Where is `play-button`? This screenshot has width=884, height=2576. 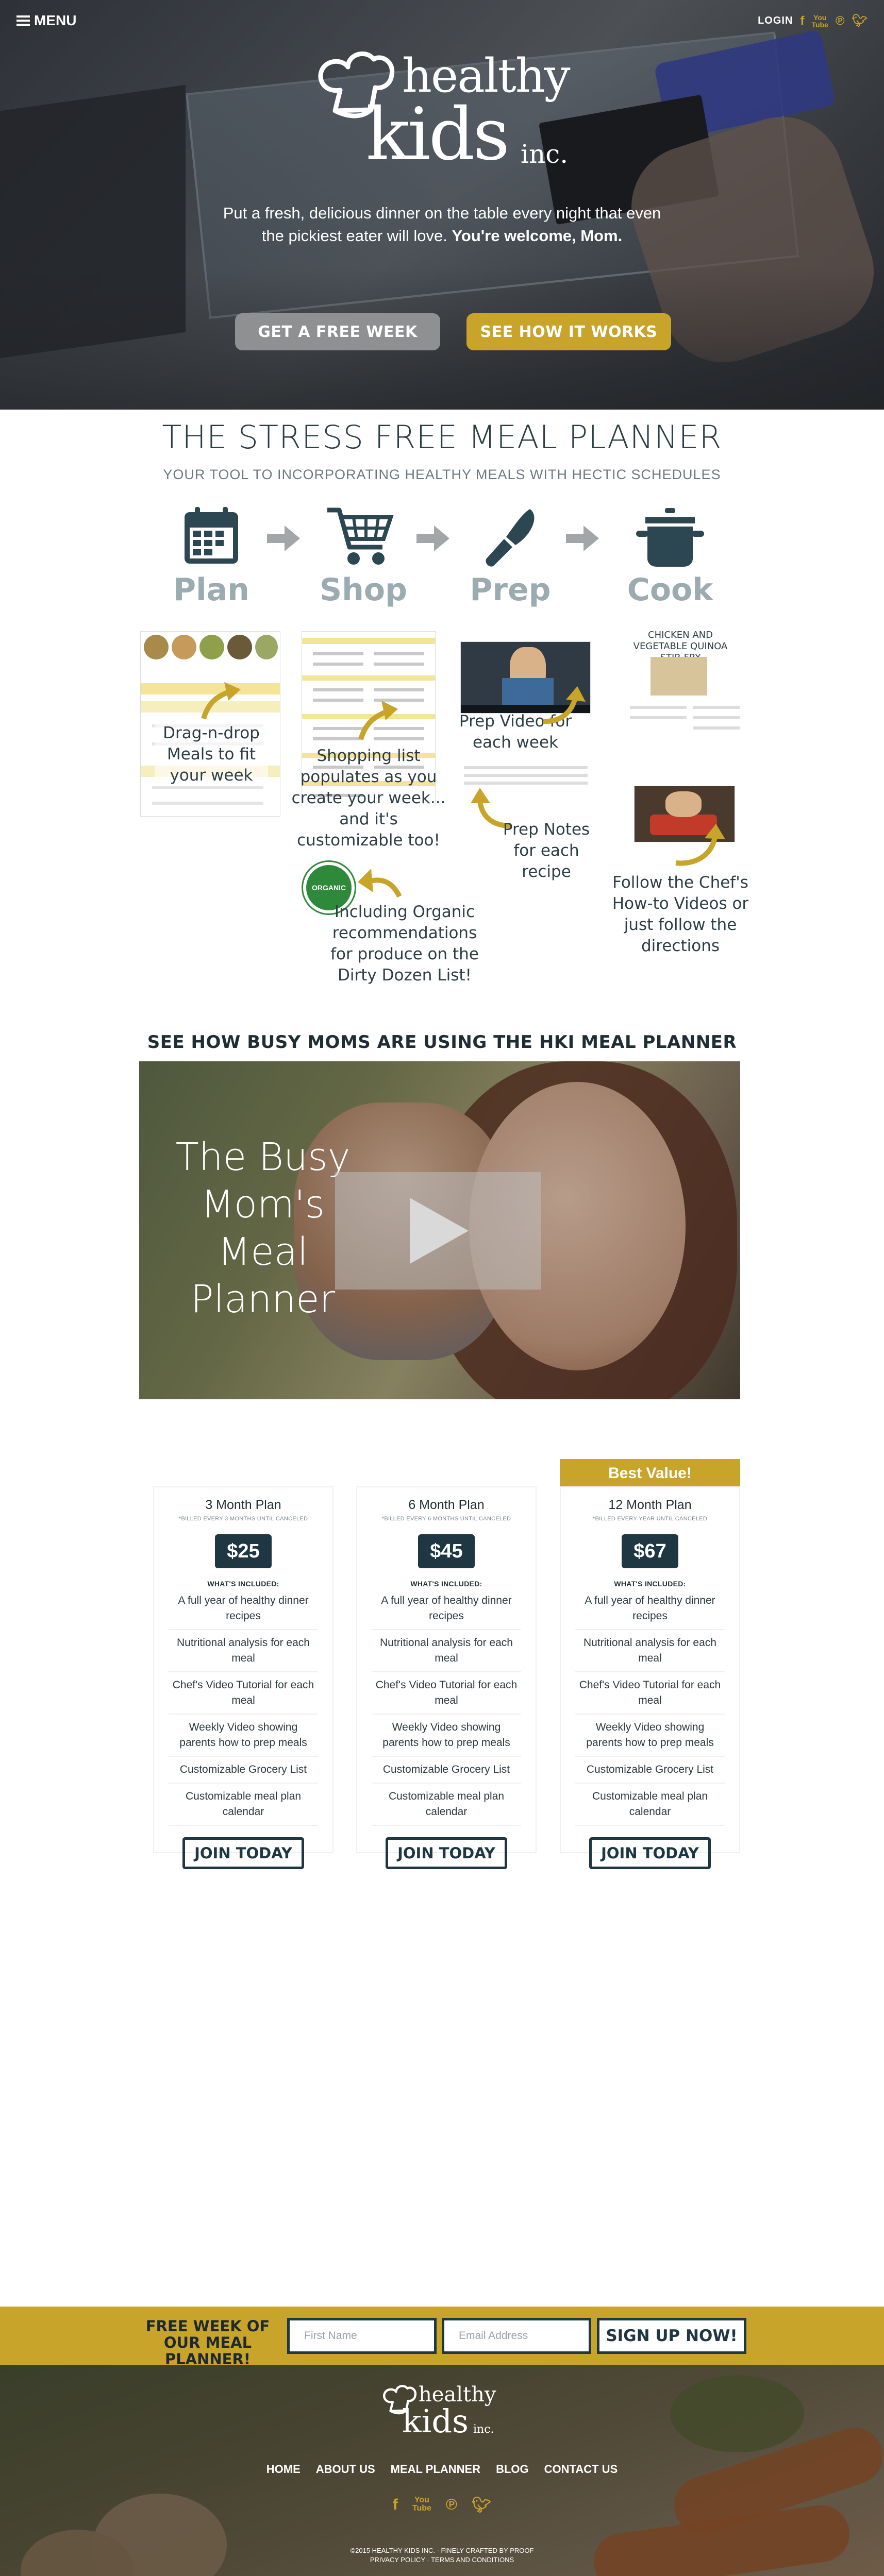
play-button is located at coordinates (438, 1231).